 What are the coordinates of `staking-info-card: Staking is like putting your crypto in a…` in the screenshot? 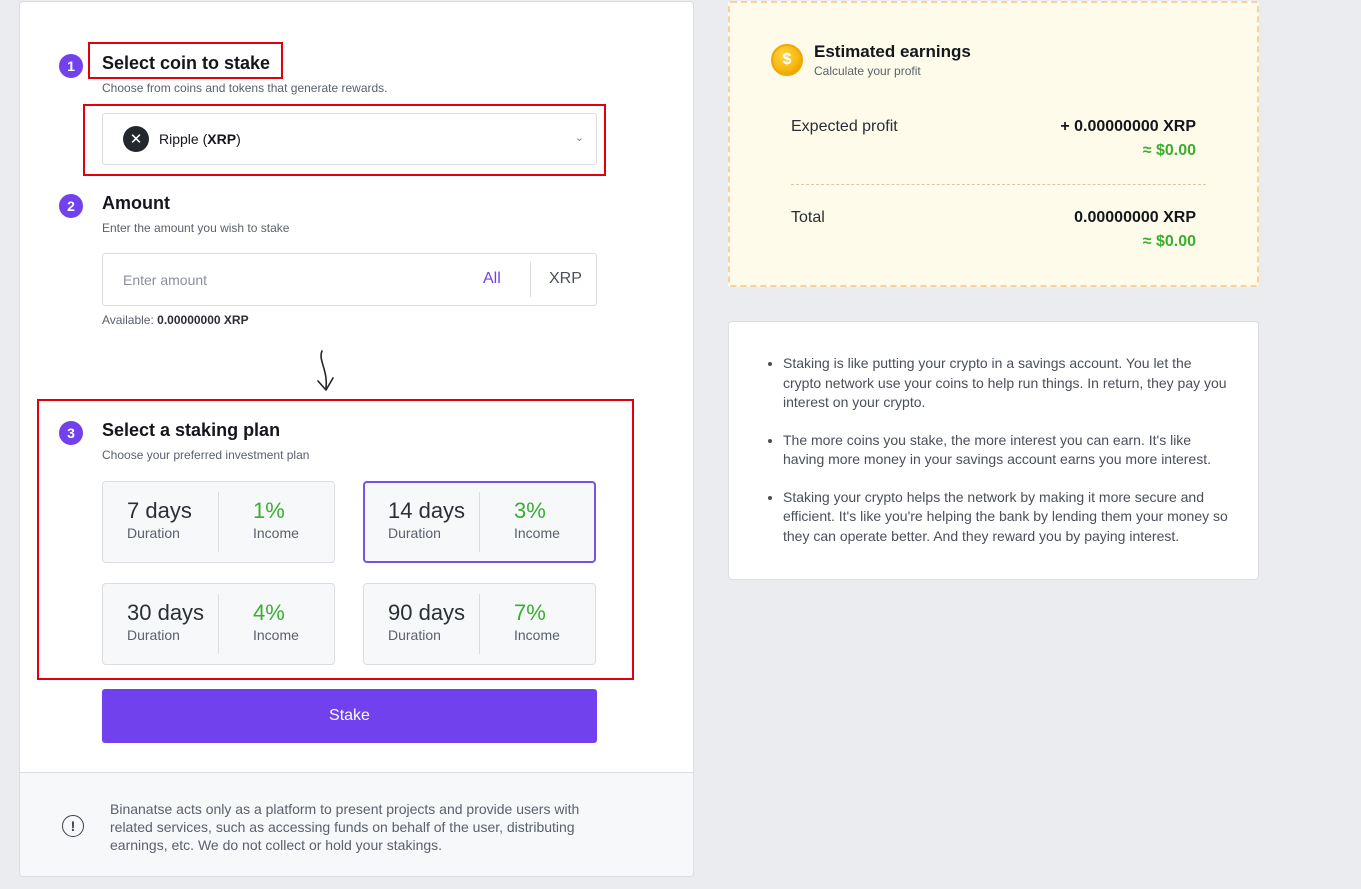 It's located at (993, 450).